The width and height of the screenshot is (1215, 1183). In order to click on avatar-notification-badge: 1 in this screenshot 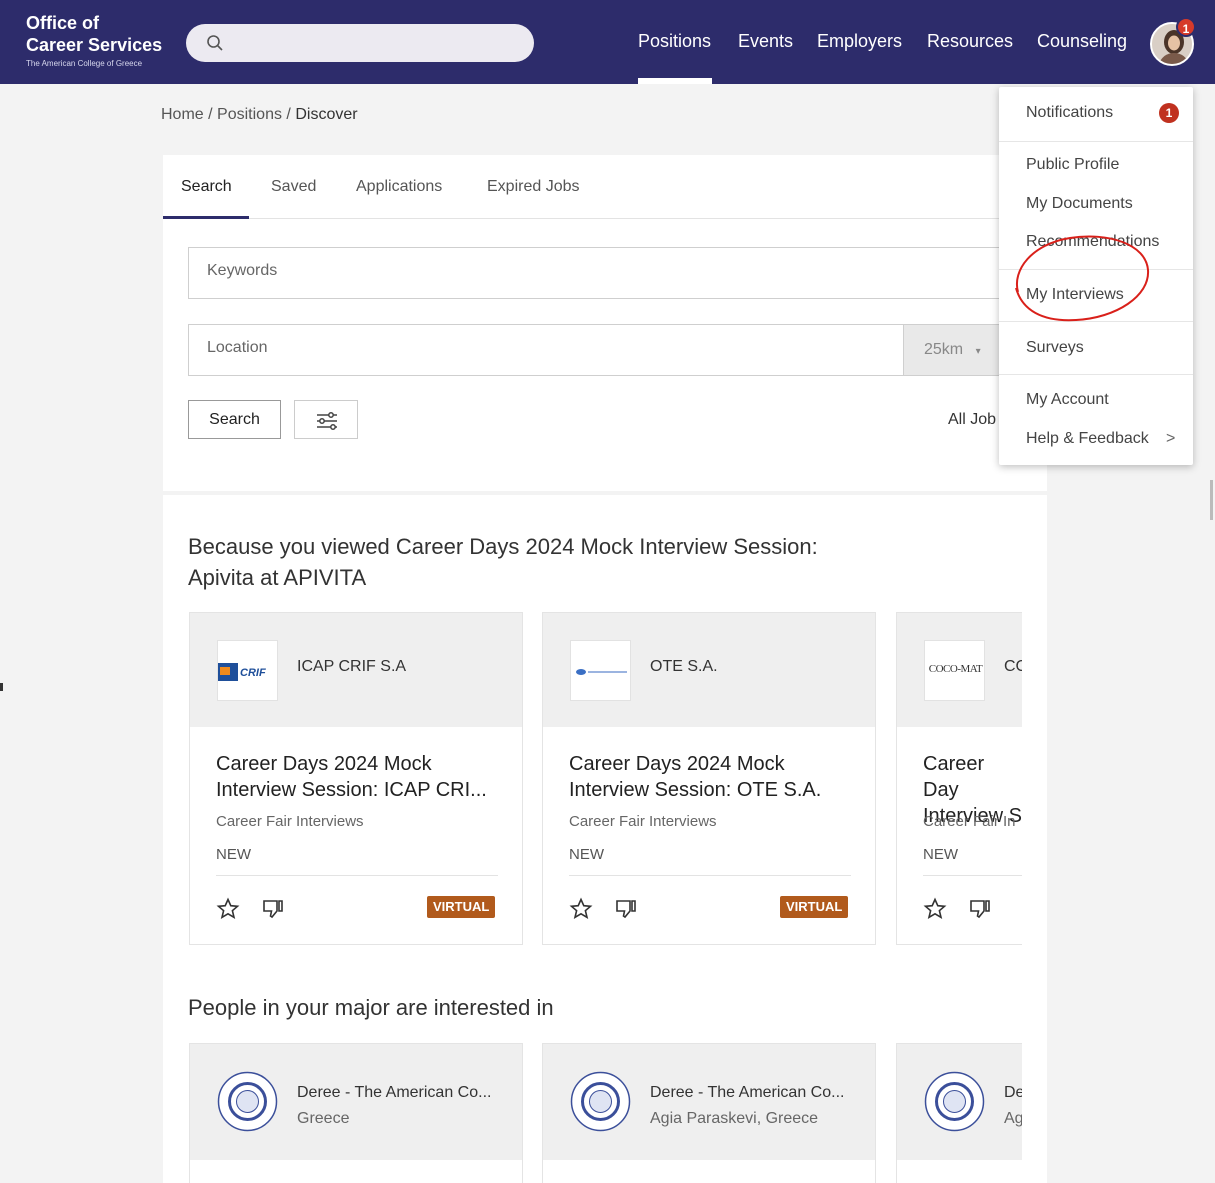, I will do `click(1186, 27)`.